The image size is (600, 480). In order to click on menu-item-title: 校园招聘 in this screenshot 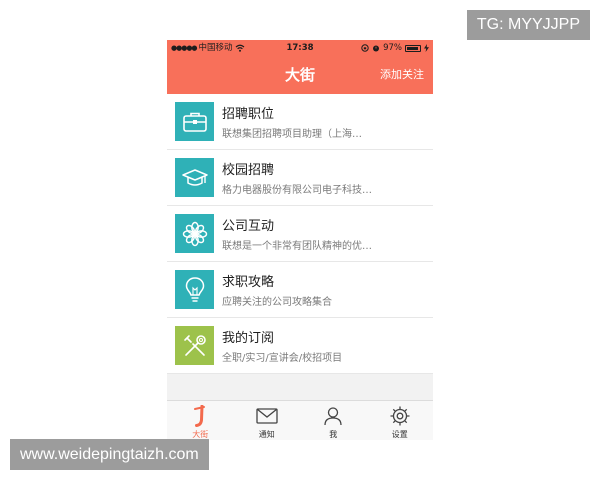, I will do `click(248, 170)`.